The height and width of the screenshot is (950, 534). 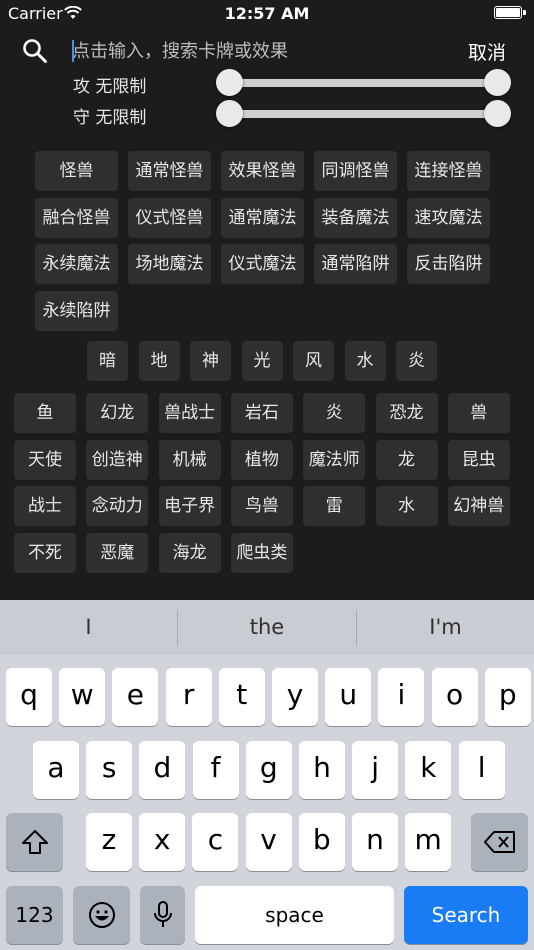 I want to click on race-chip: 鸟兽, so click(x=261, y=506).